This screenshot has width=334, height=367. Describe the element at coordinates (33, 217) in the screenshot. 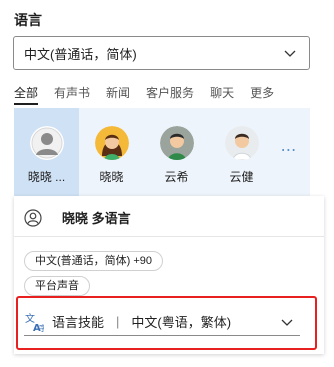

I see `person-icon` at that location.